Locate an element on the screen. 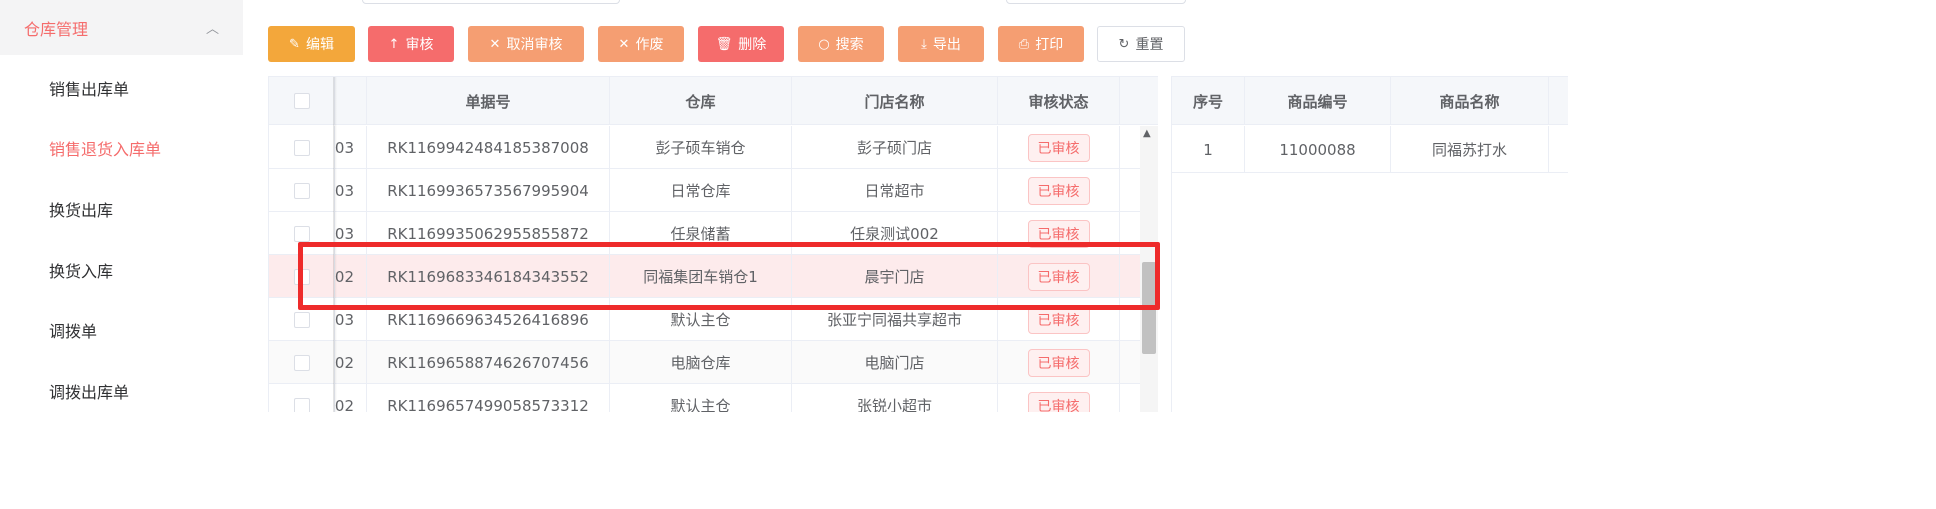 This screenshot has height=509, width=1936. row-doc-no: RK1169936573567995904 is located at coordinates (488, 190).